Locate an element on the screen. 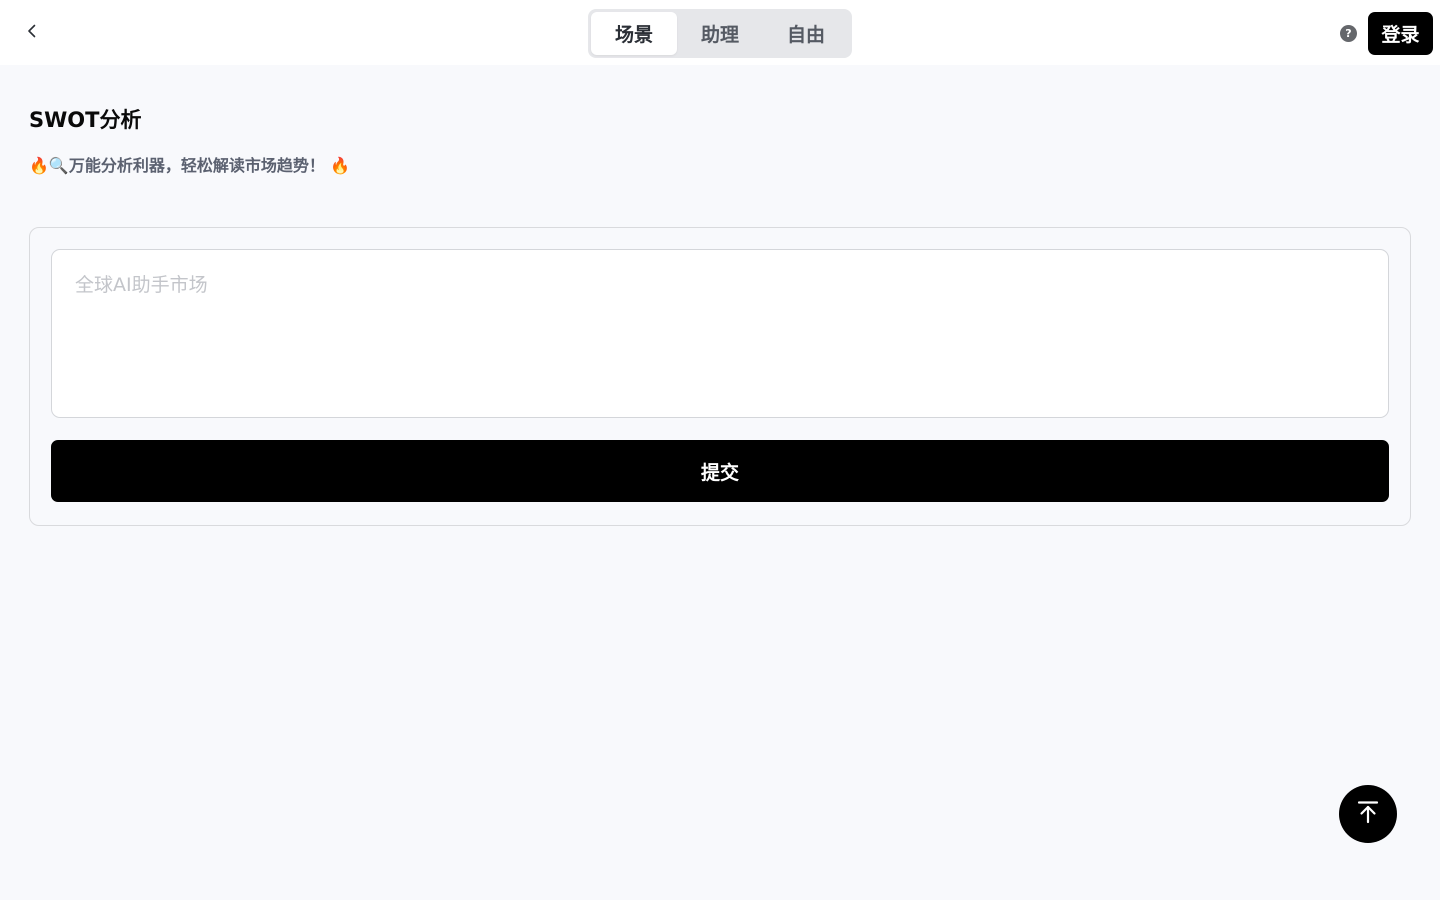  page-subtitle: 🔥🔍万能分析利器，轻松解读市场趋势！ 🔥 is located at coordinates (190, 165).